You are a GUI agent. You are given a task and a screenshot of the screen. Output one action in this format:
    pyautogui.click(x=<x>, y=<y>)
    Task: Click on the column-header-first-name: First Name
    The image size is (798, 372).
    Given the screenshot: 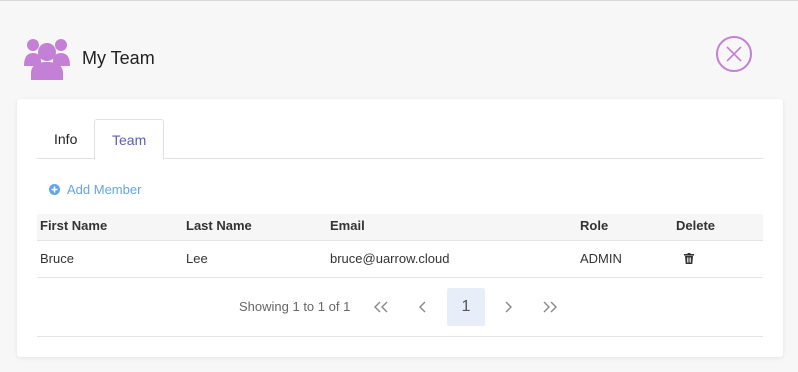 What is the action you would take?
    pyautogui.click(x=73, y=226)
    